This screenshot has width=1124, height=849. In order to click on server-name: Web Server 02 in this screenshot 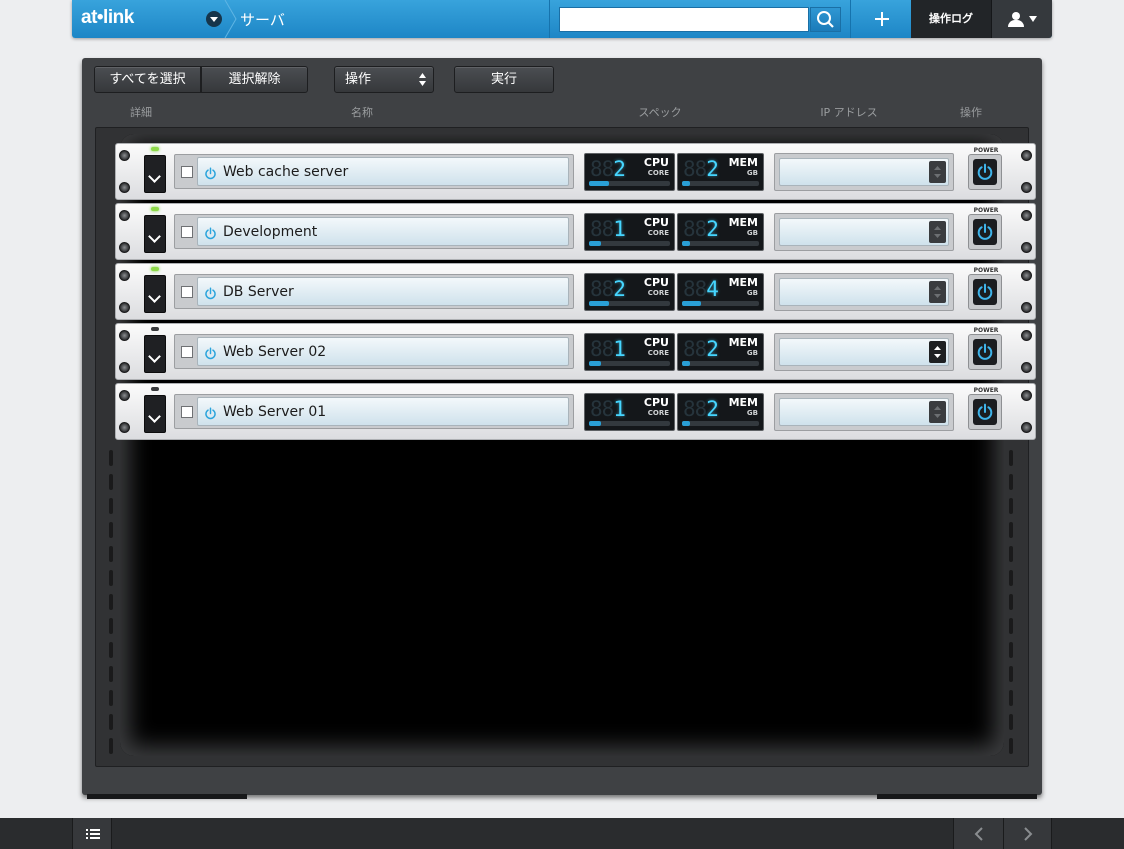, I will do `click(275, 352)`.